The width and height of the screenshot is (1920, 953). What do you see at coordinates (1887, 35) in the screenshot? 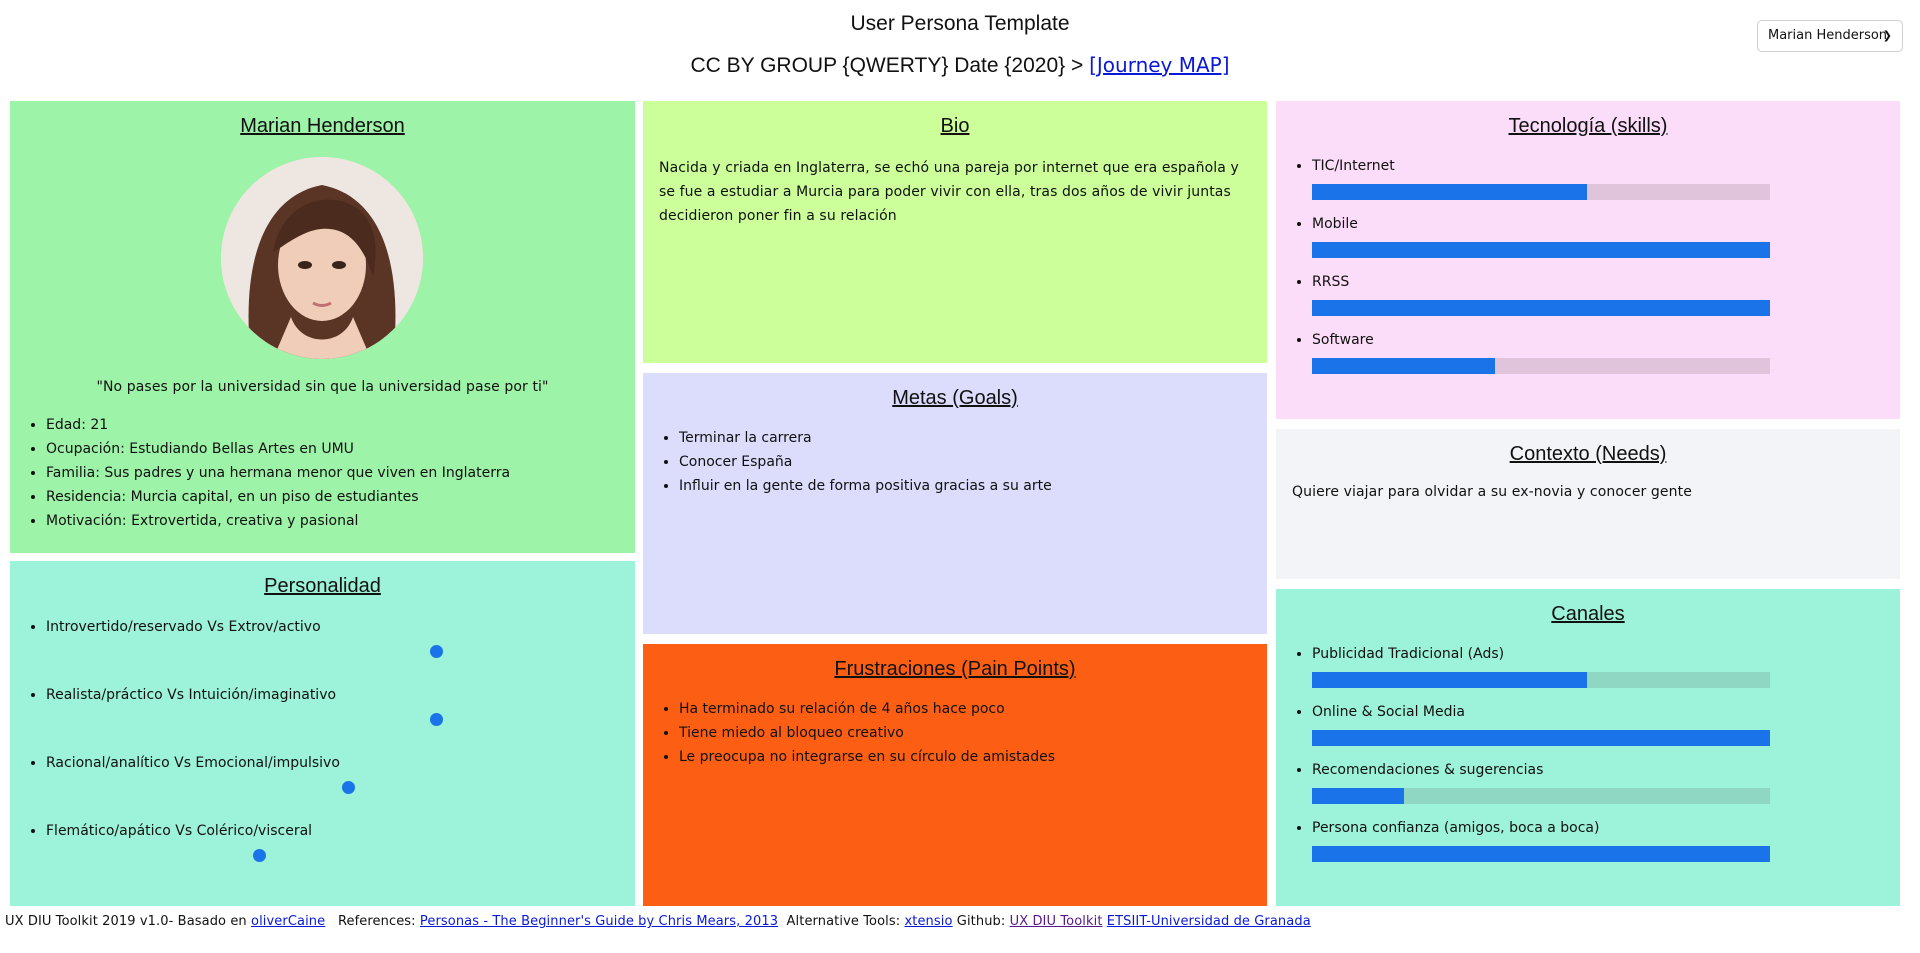
I see `chevron-down-icon: ❯` at bounding box center [1887, 35].